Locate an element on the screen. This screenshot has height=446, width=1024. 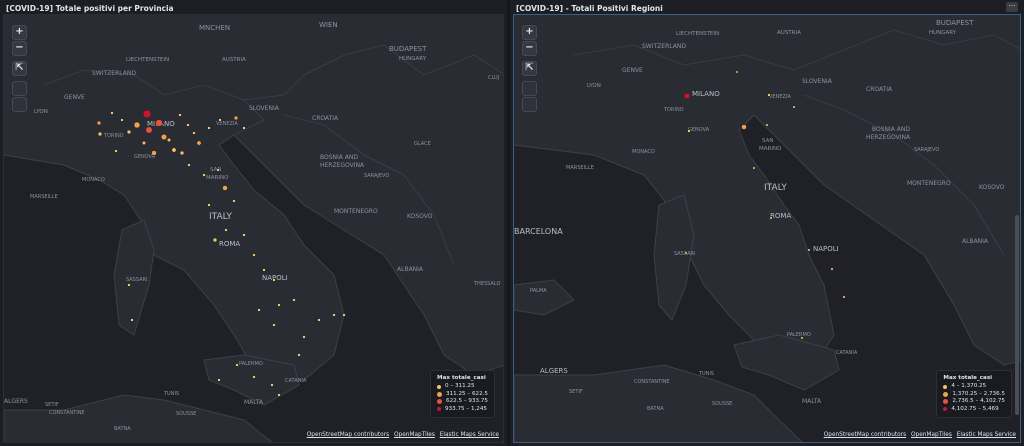
legend-label: 933.75 – 1,245 is located at coordinates (466, 408).